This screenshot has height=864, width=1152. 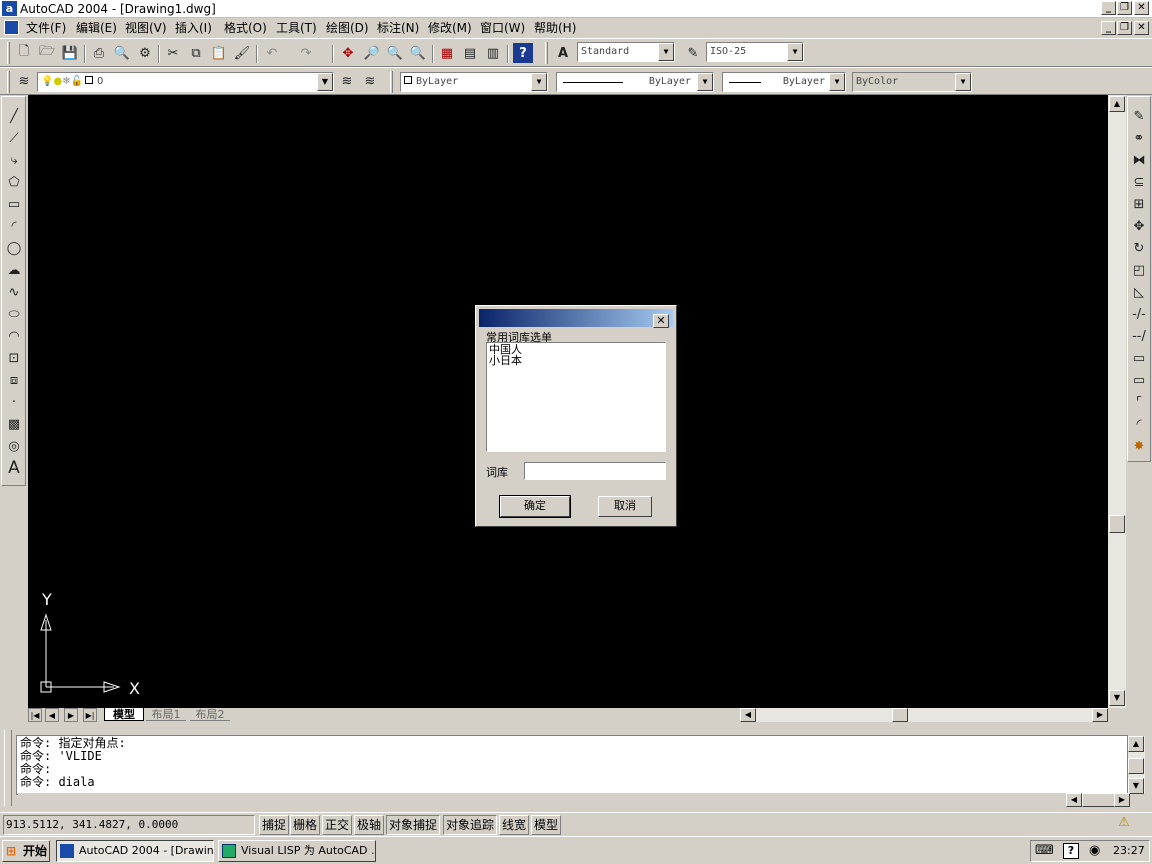 What do you see at coordinates (784, 82) in the screenshot?
I see `lineweight-select: ByLayer ▼` at bounding box center [784, 82].